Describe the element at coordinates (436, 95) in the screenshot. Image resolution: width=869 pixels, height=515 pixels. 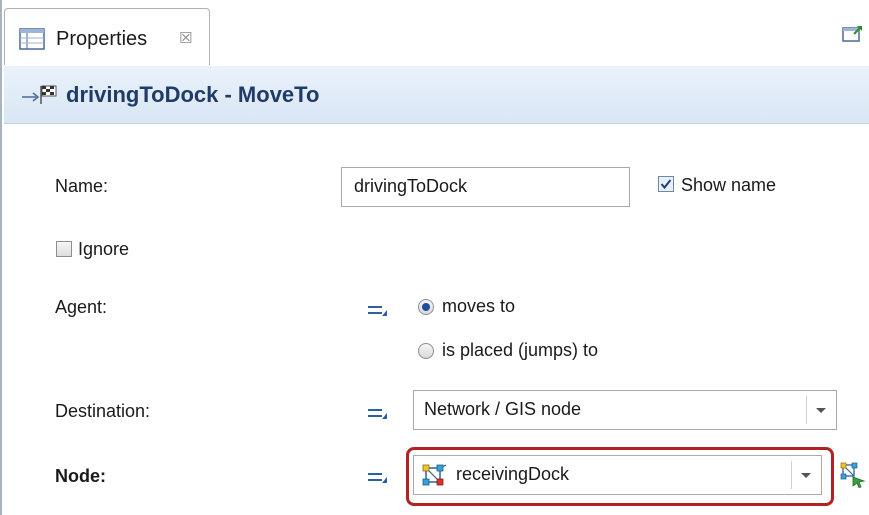
I see `element-title-bar: drivingToDock - MoveTo` at that location.